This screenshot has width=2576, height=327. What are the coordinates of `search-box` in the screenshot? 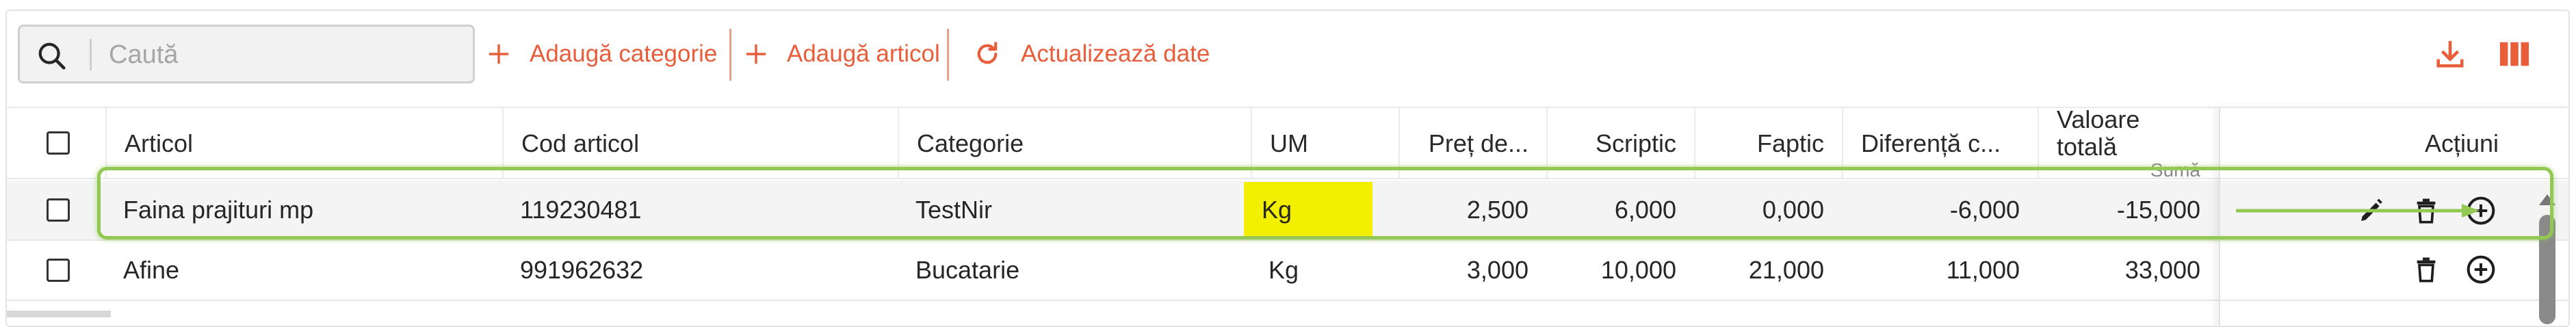 It's located at (247, 54).